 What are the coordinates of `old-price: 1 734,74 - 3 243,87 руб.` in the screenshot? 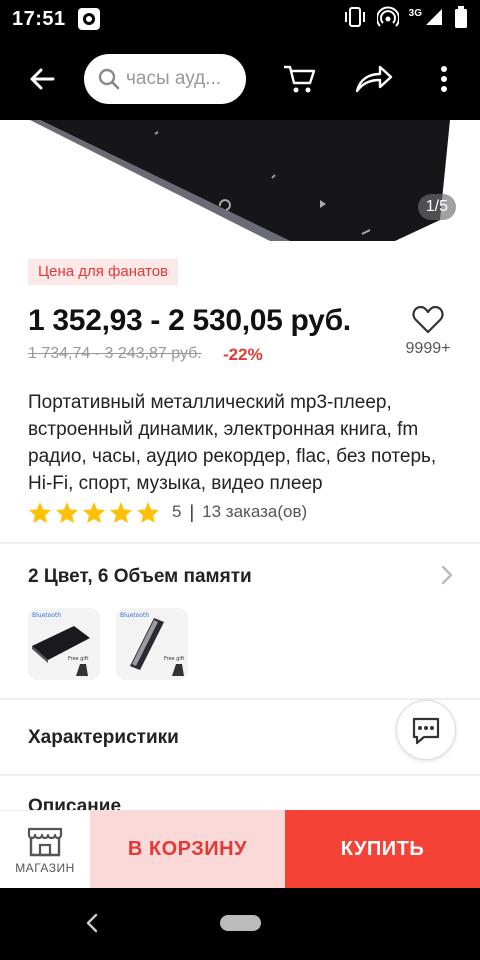 It's located at (115, 353).